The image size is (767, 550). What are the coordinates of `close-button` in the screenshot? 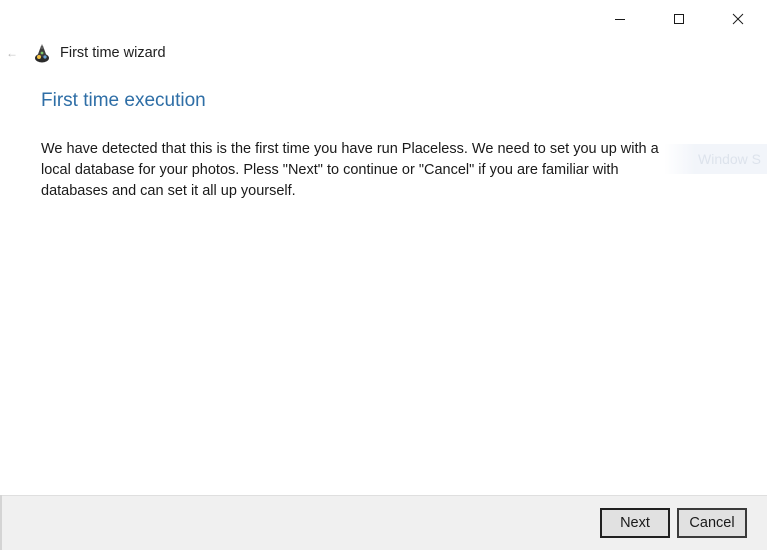 It's located at (737, 19).